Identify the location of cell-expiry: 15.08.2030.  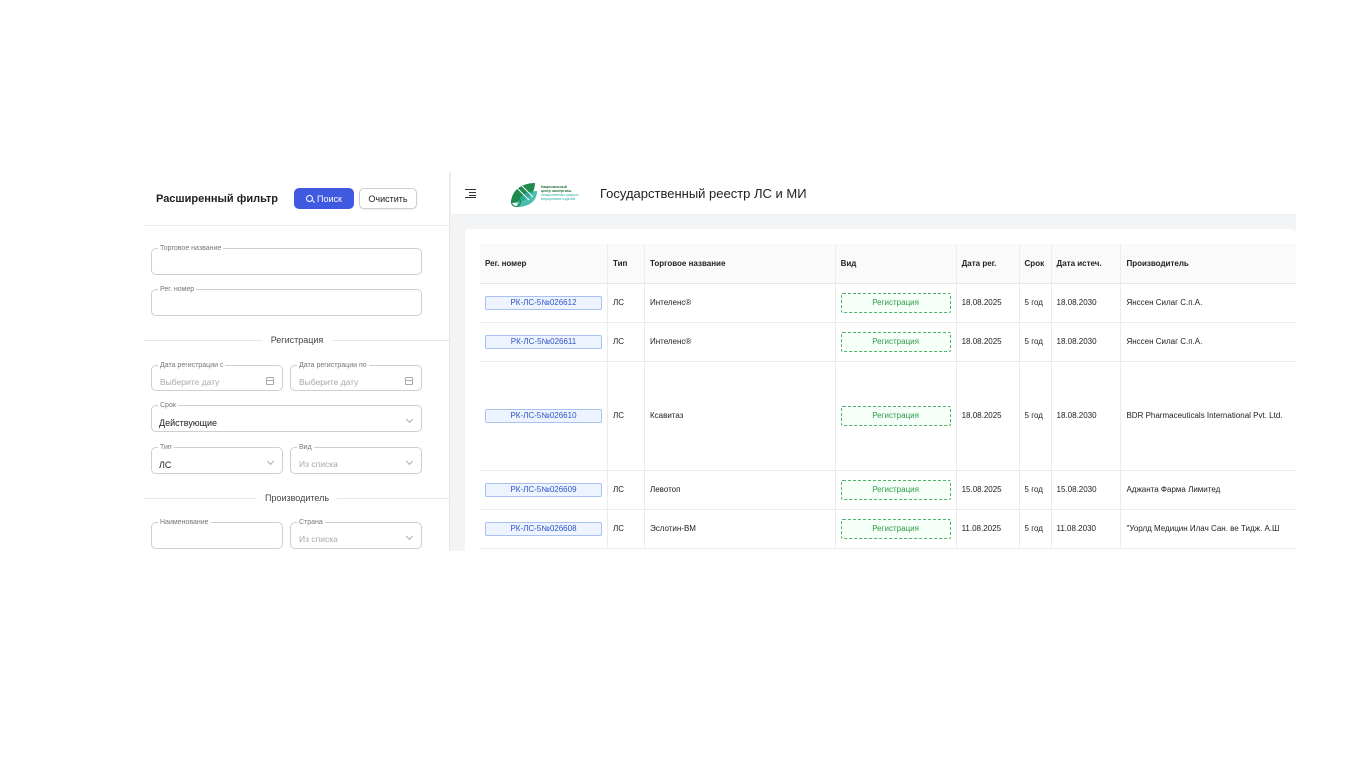
(1086, 490).